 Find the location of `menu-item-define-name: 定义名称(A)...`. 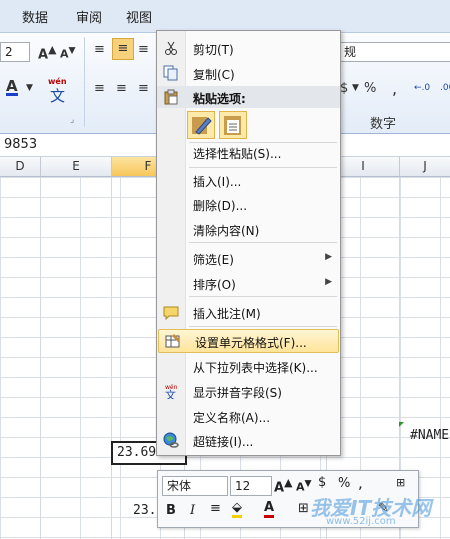

menu-item-define-name: 定义名称(A)... is located at coordinates (248, 416).